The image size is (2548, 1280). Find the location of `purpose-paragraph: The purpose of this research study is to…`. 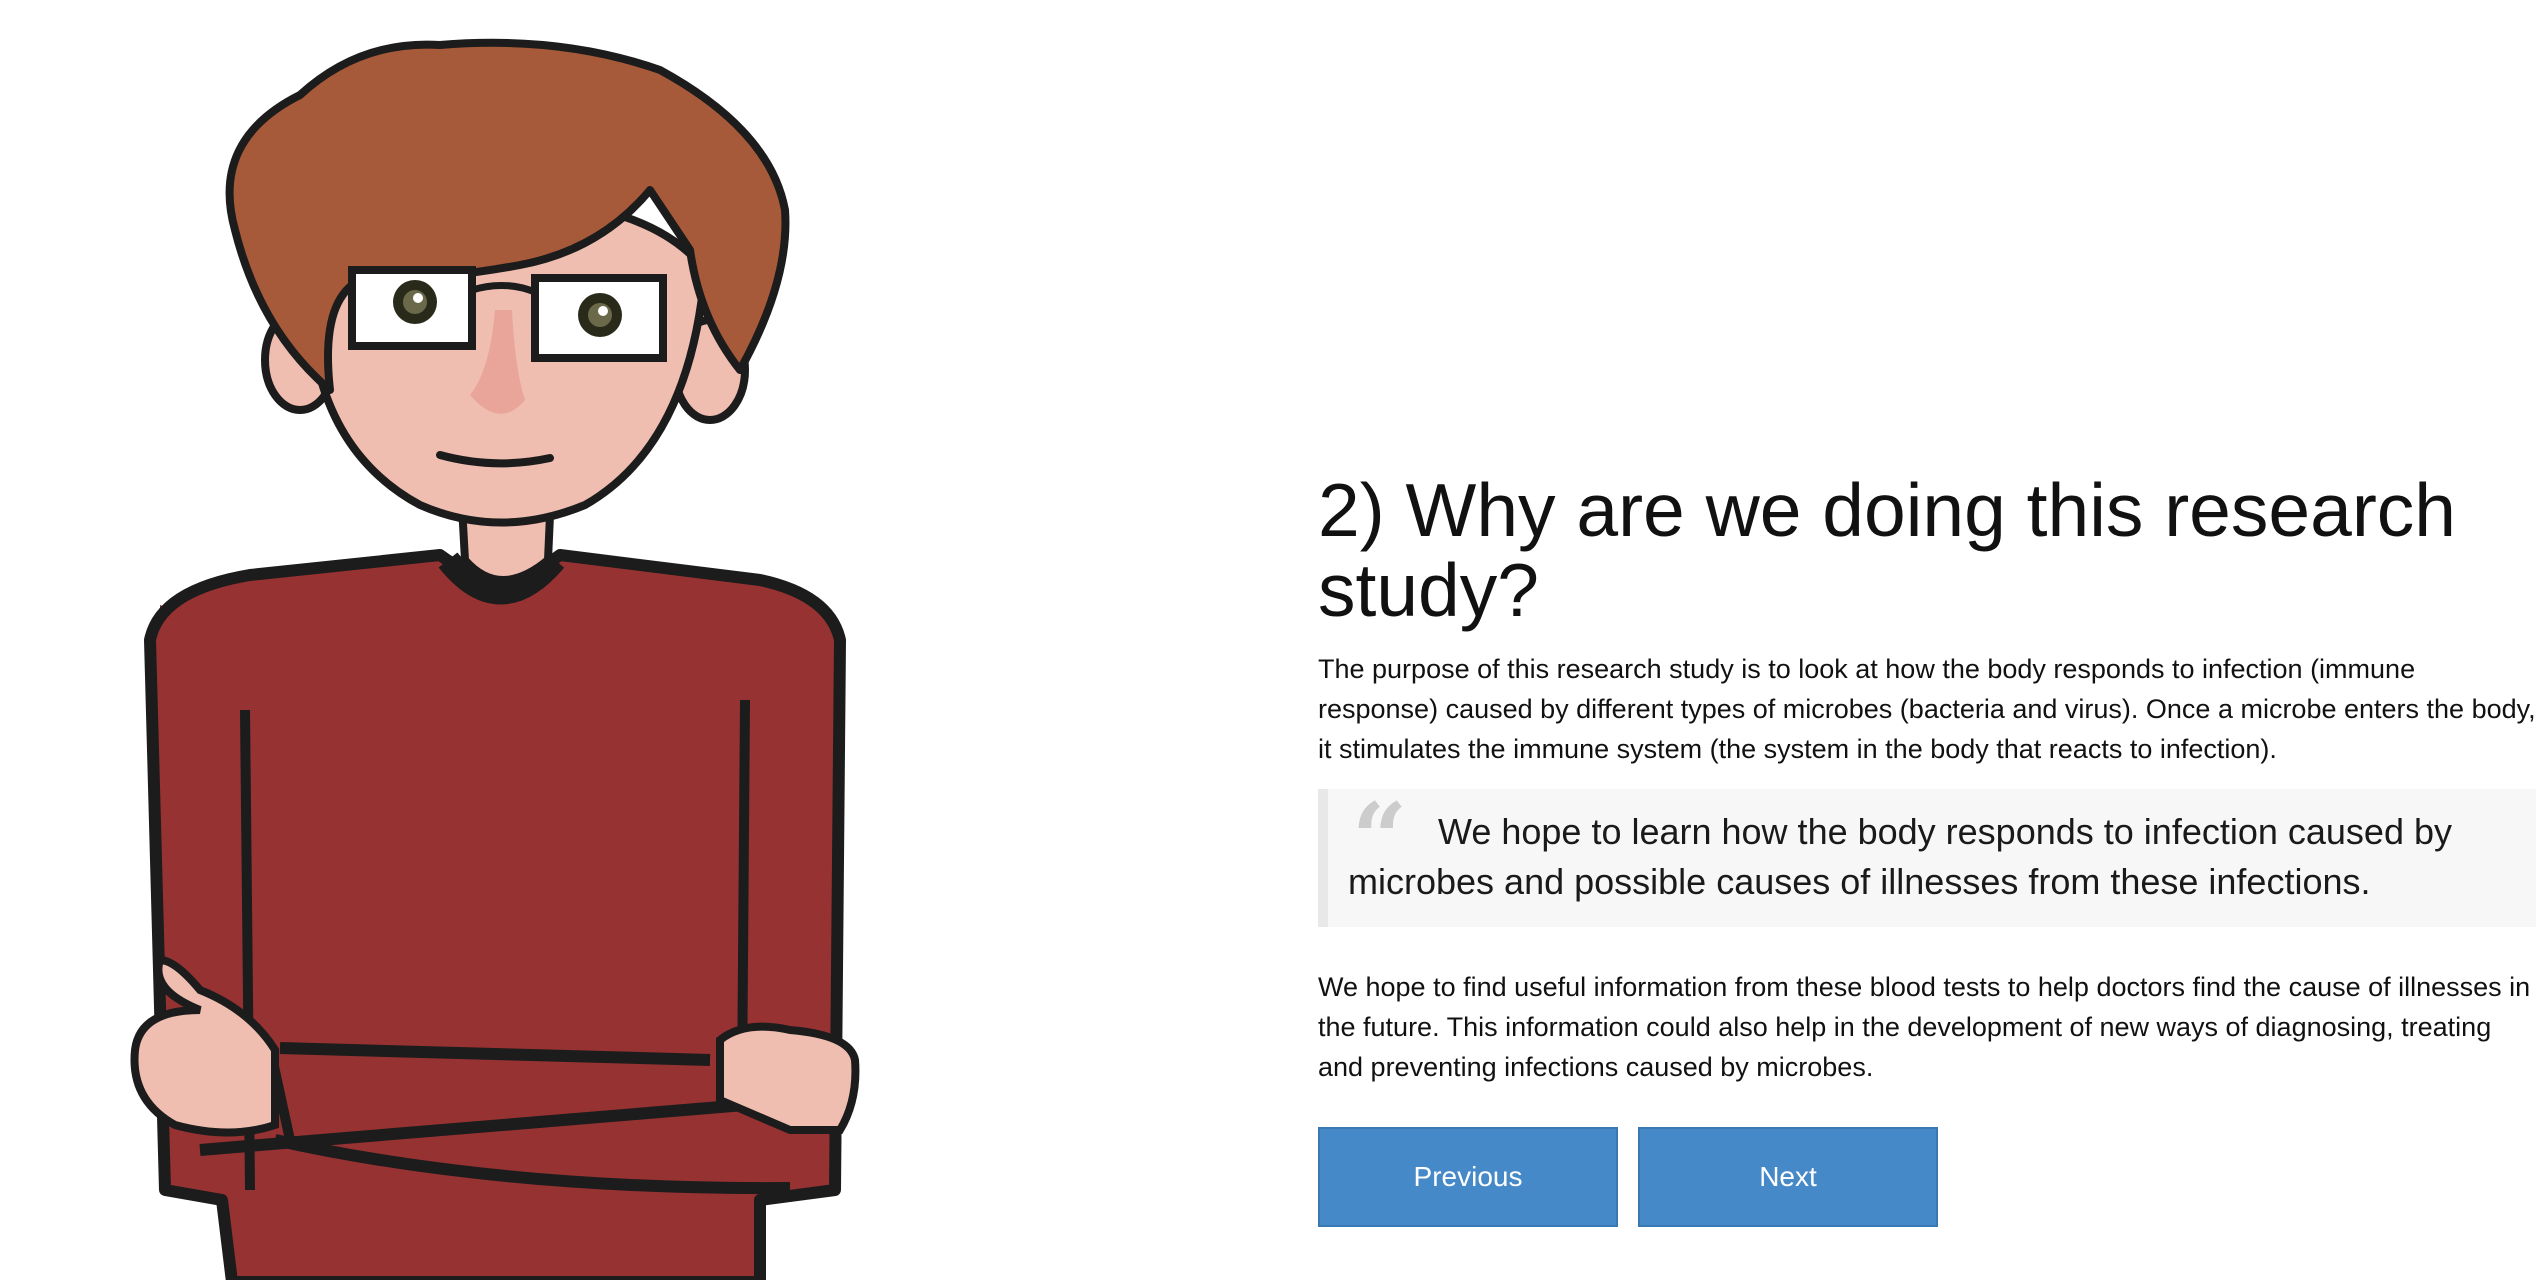

purpose-paragraph: The purpose of this research study is to… is located at coordinates (1927, 709).